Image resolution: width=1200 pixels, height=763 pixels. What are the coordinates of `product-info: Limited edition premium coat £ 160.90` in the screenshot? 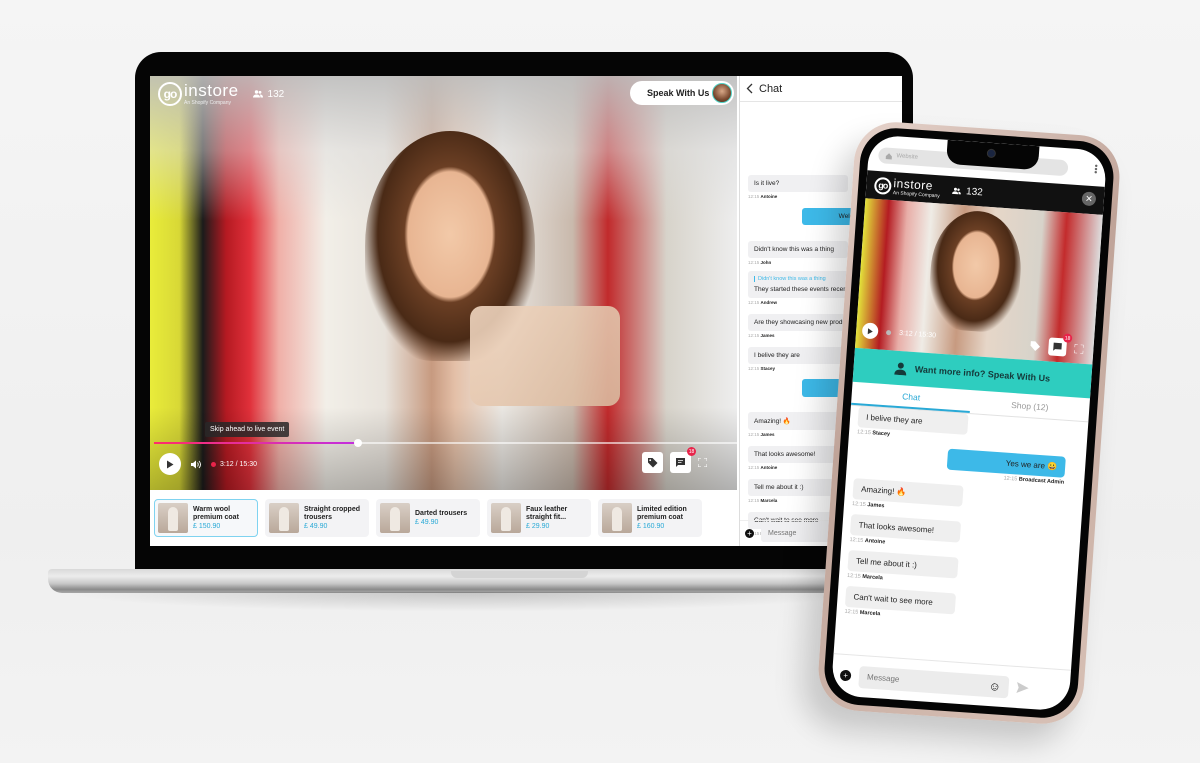 It's located at (667, 518).